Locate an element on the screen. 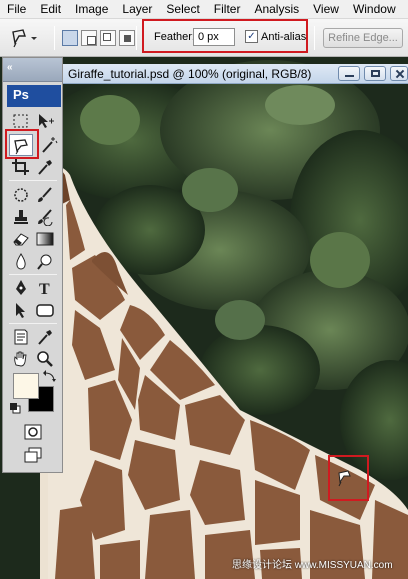 The height and width of the screenshot is (579, 408). notes-icon is located at coordinates (21, 337).